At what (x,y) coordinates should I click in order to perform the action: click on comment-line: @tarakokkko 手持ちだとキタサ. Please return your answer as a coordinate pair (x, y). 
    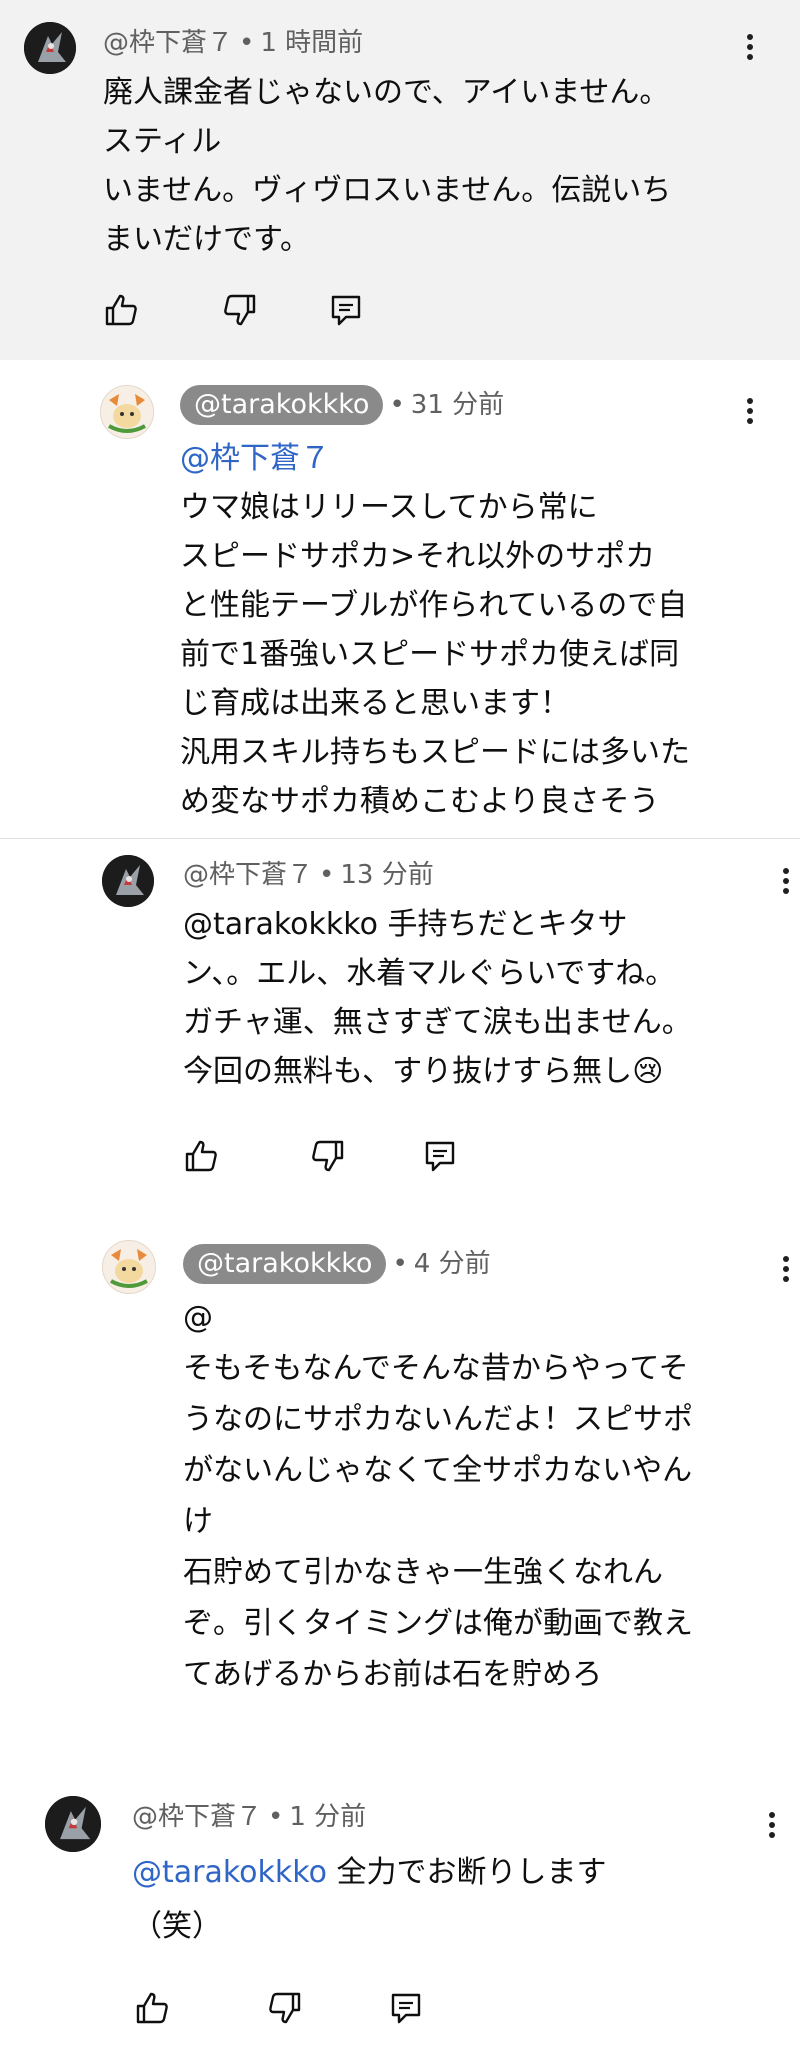
    Looking at the image, I should click on (405, 924).